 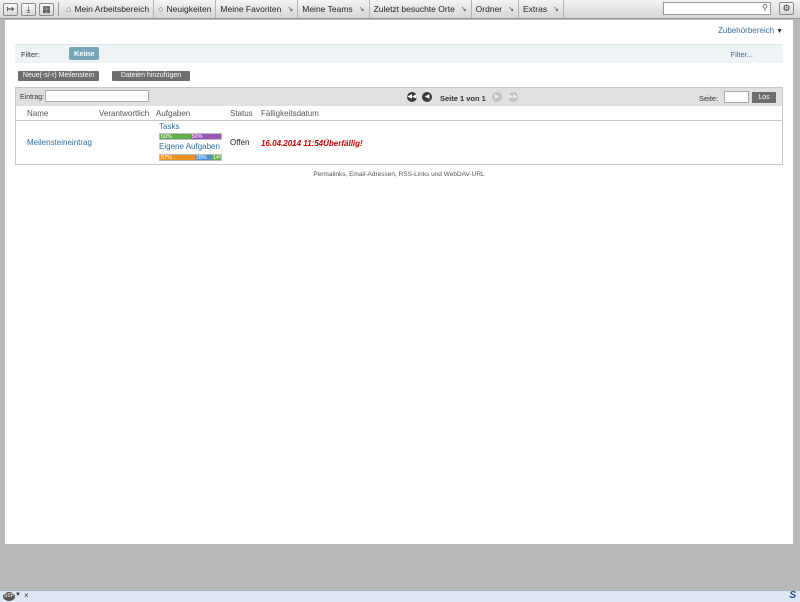 I want to click on accessory-area-label: Zubehörbereich, so click(x=746, y=30).